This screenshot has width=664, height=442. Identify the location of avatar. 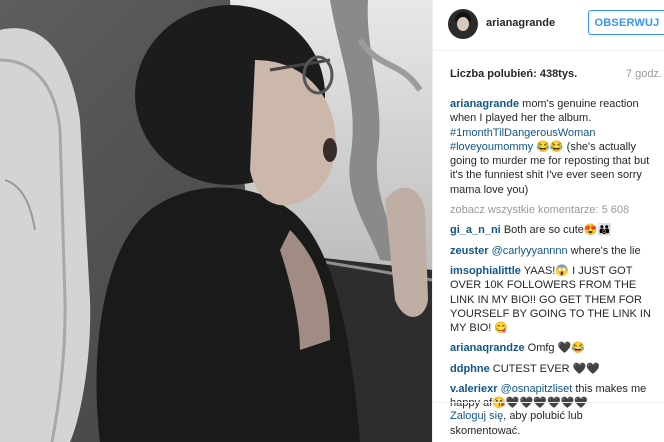
(463, 24).